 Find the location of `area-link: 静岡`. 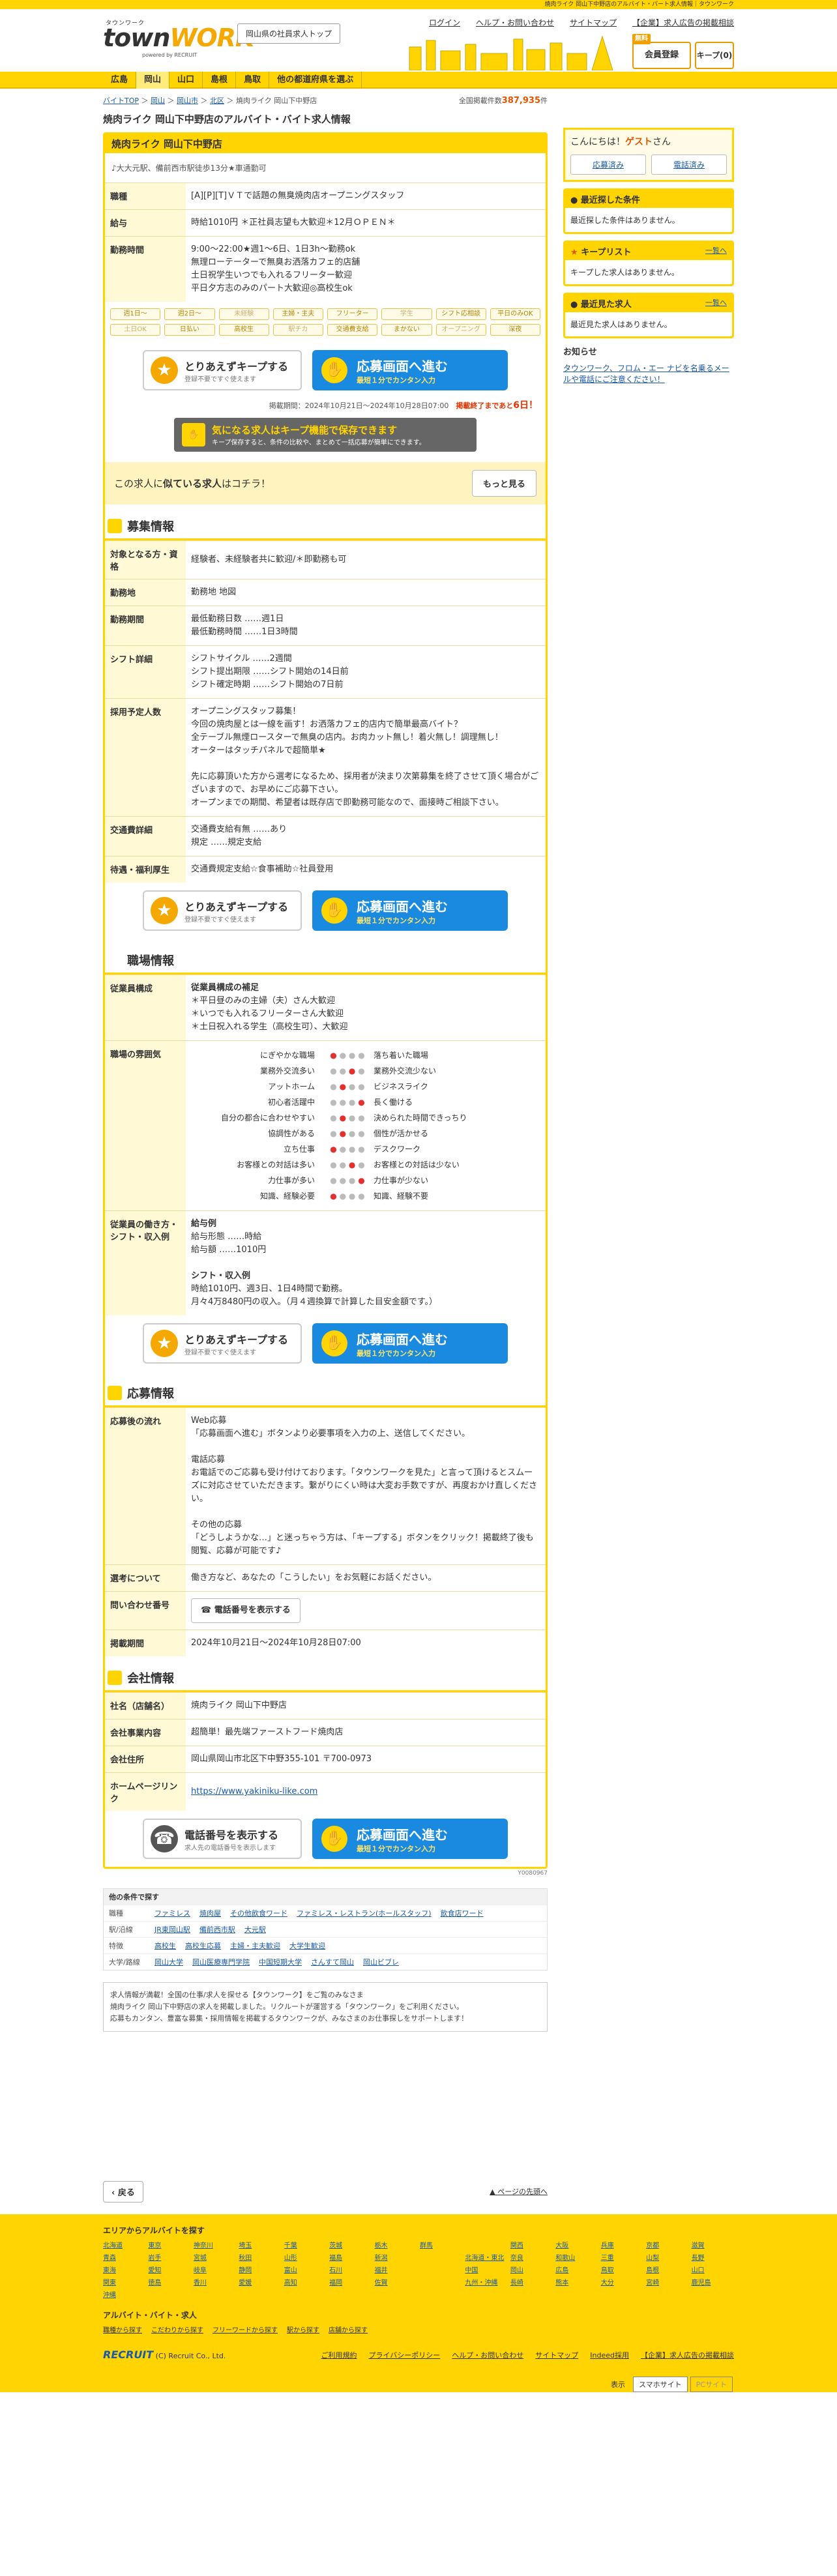

area-link: 静岡 is located at coordinates (260, 2269).